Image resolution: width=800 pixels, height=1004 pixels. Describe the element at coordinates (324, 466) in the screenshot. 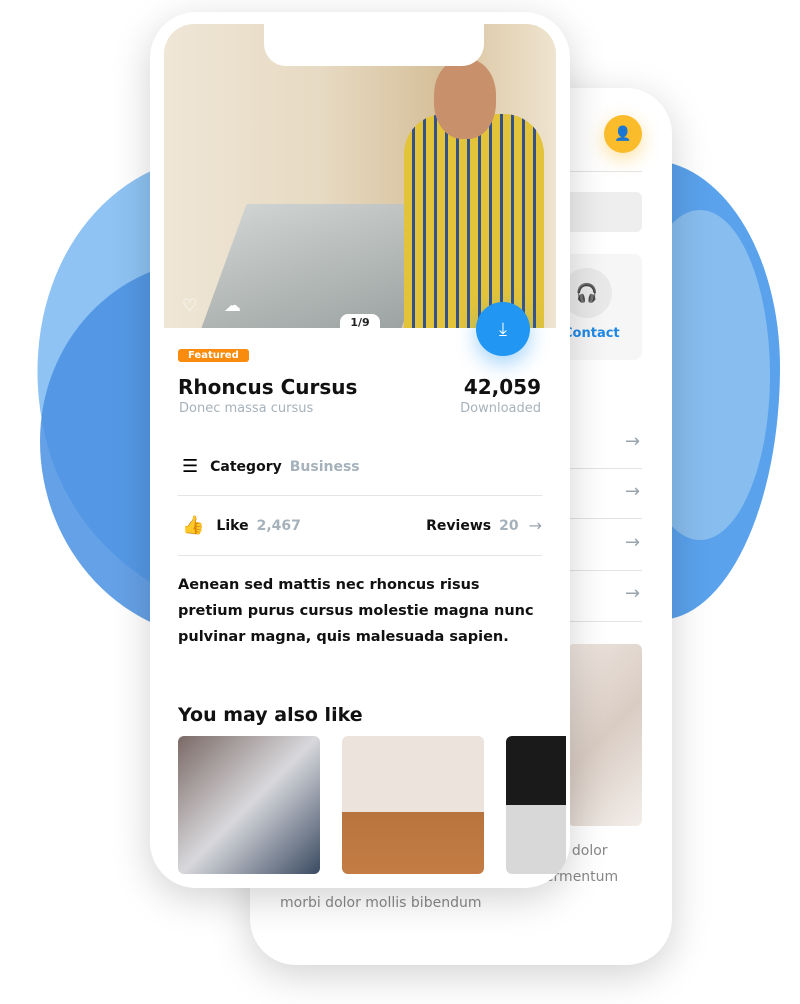

I see `category-value: Business` at that location.